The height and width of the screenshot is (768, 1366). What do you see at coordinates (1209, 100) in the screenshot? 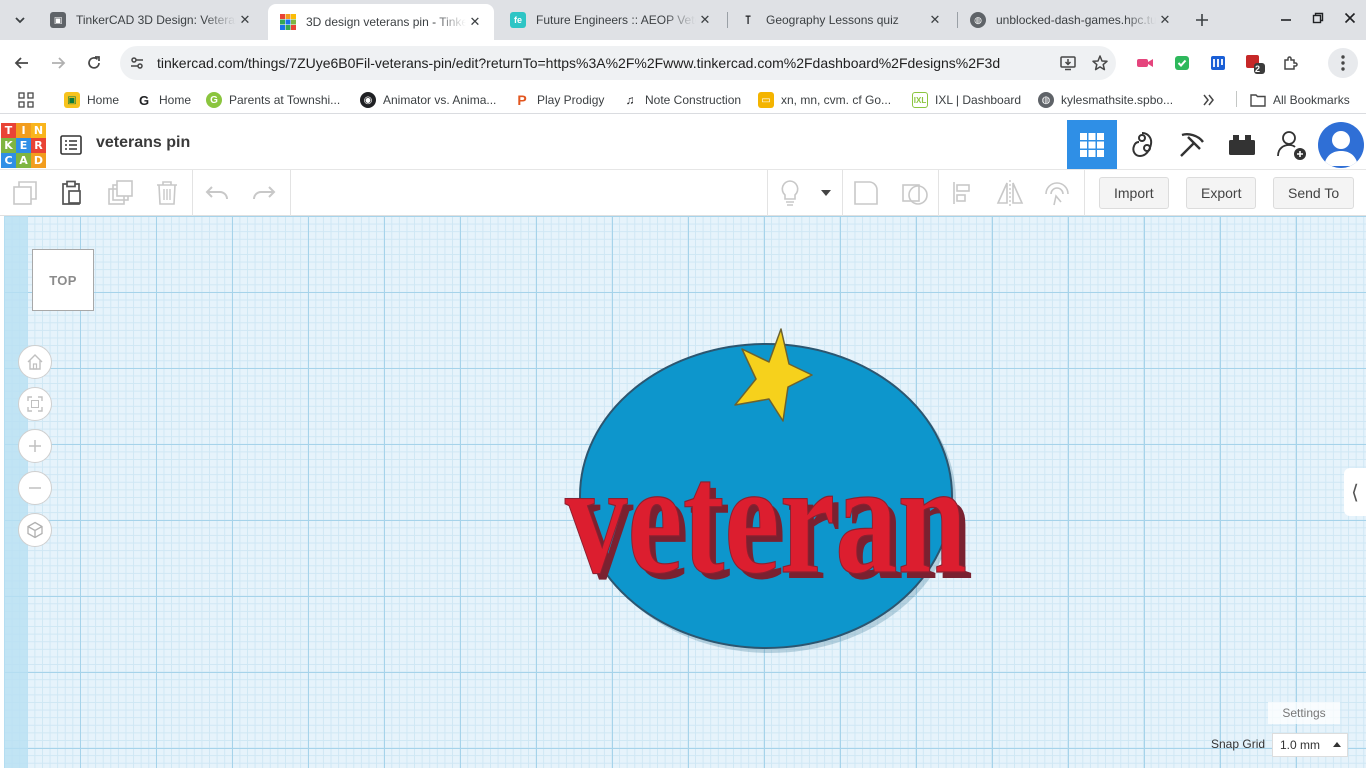
I see `more-bookmarks-button` at bounding box center [1209, 100].